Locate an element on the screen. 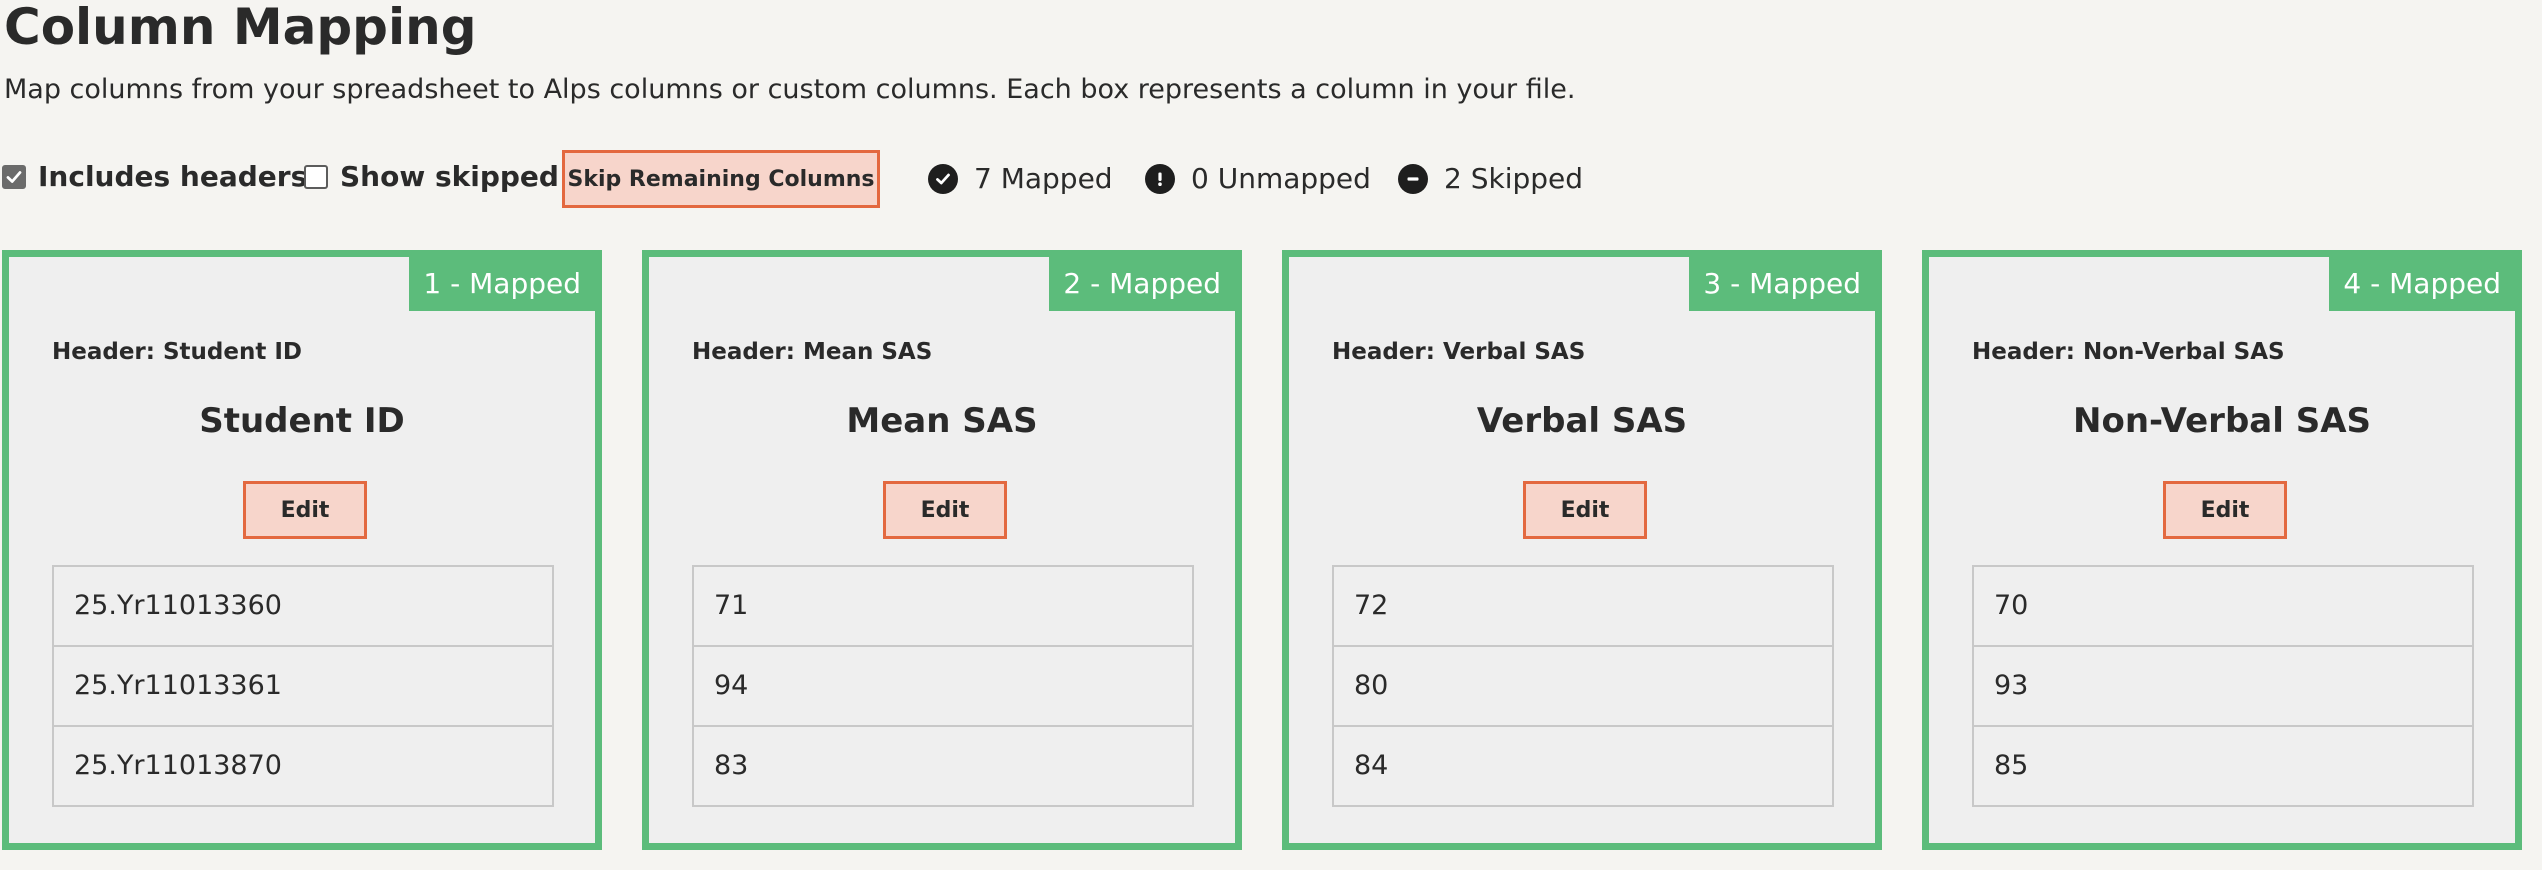 This screenshot has width=2542, height=870. check-circle-icon is located at coordinates (943, 178).